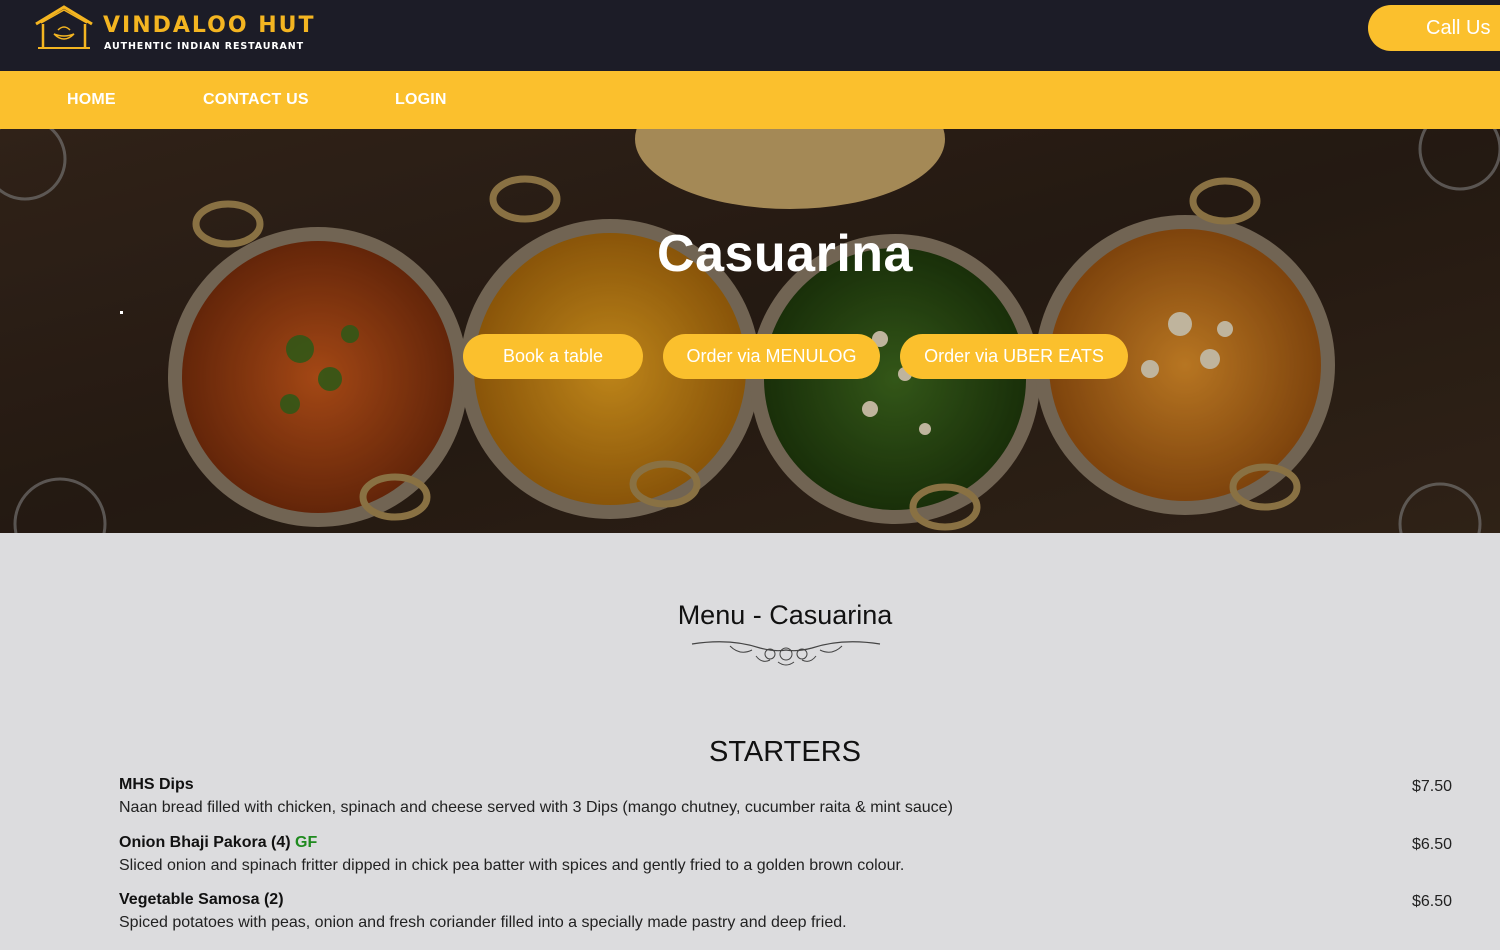 This screenshot has width=1500, height=950. I want to click on section-title-starters: STARTERS, so click(784, 752).